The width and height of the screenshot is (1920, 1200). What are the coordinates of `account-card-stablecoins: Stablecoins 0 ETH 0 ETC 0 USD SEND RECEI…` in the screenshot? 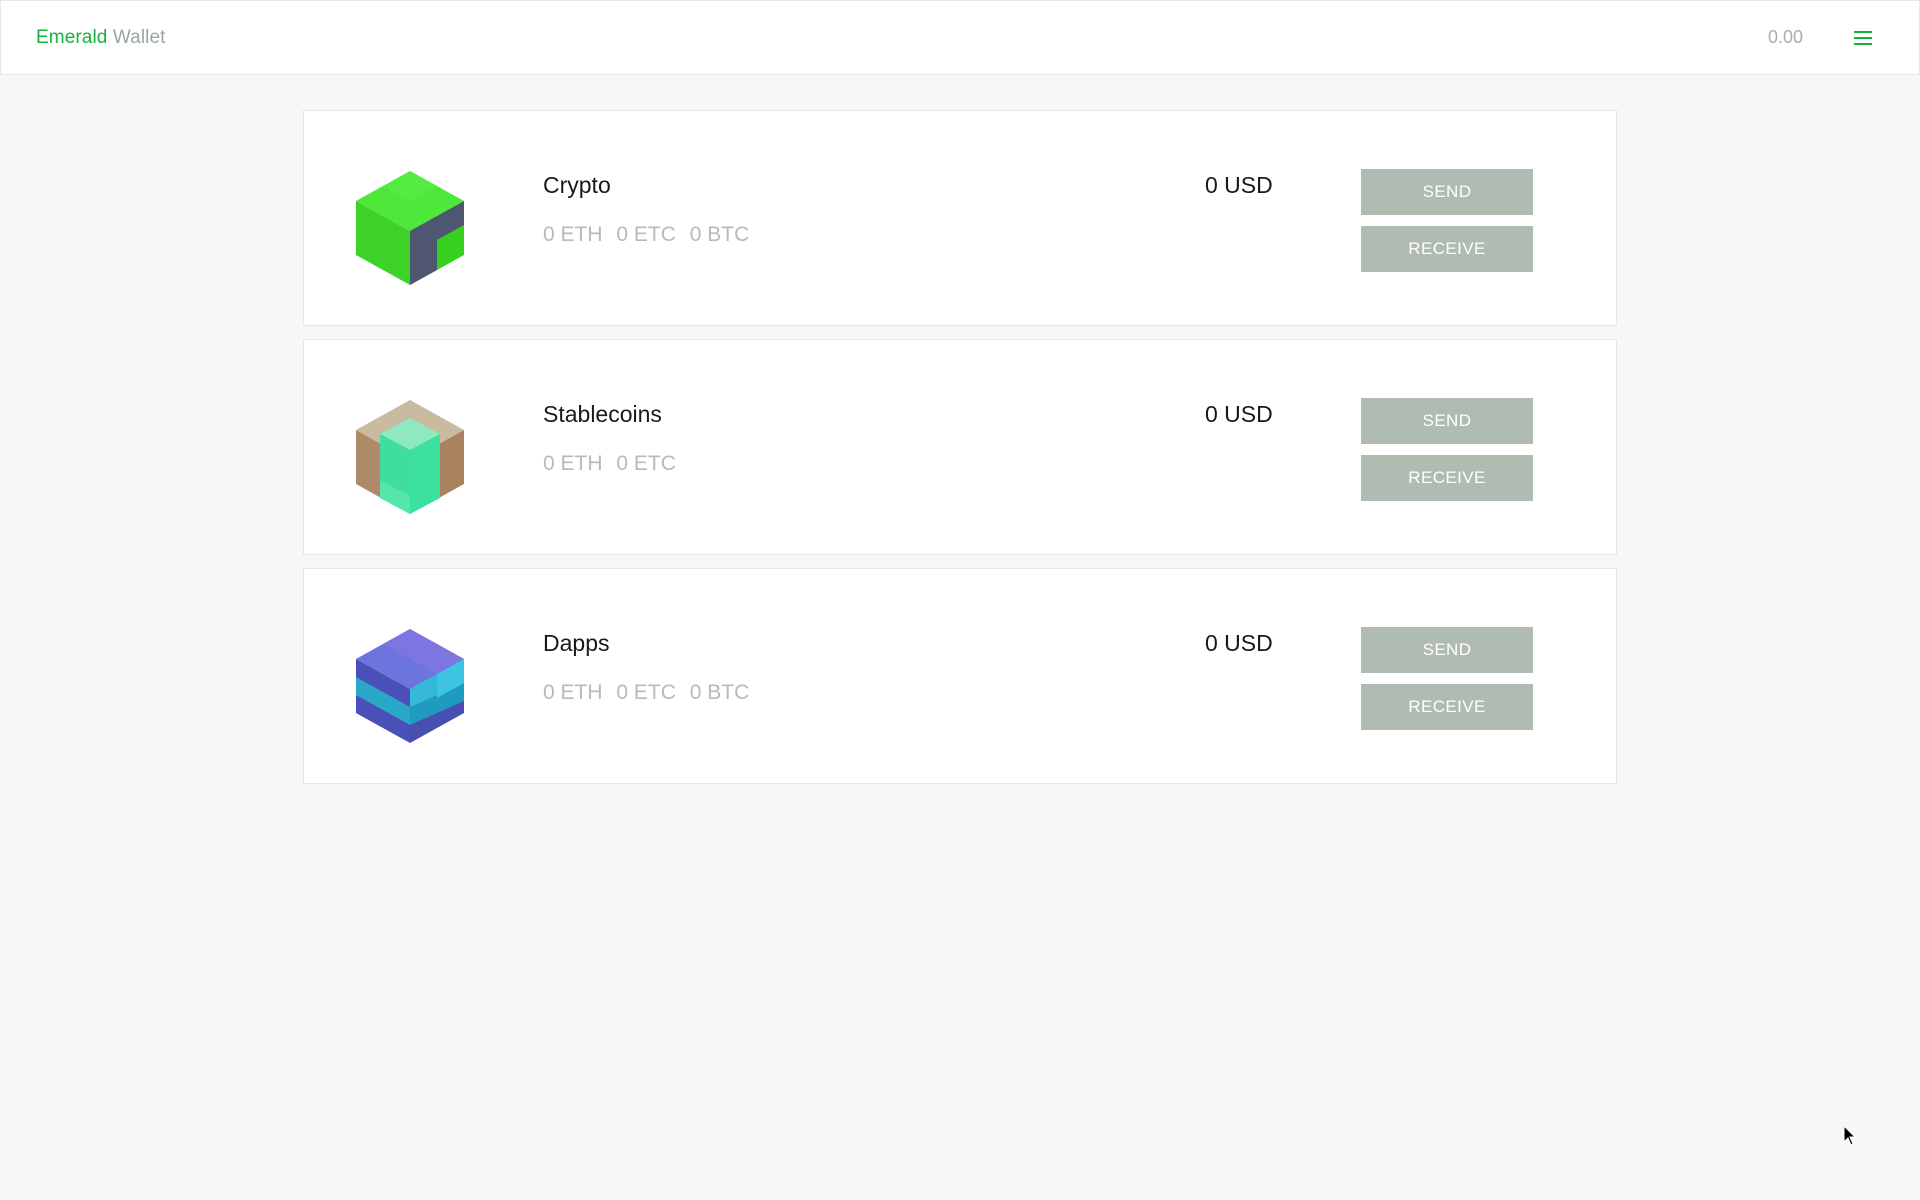 It's located at (960, 447).